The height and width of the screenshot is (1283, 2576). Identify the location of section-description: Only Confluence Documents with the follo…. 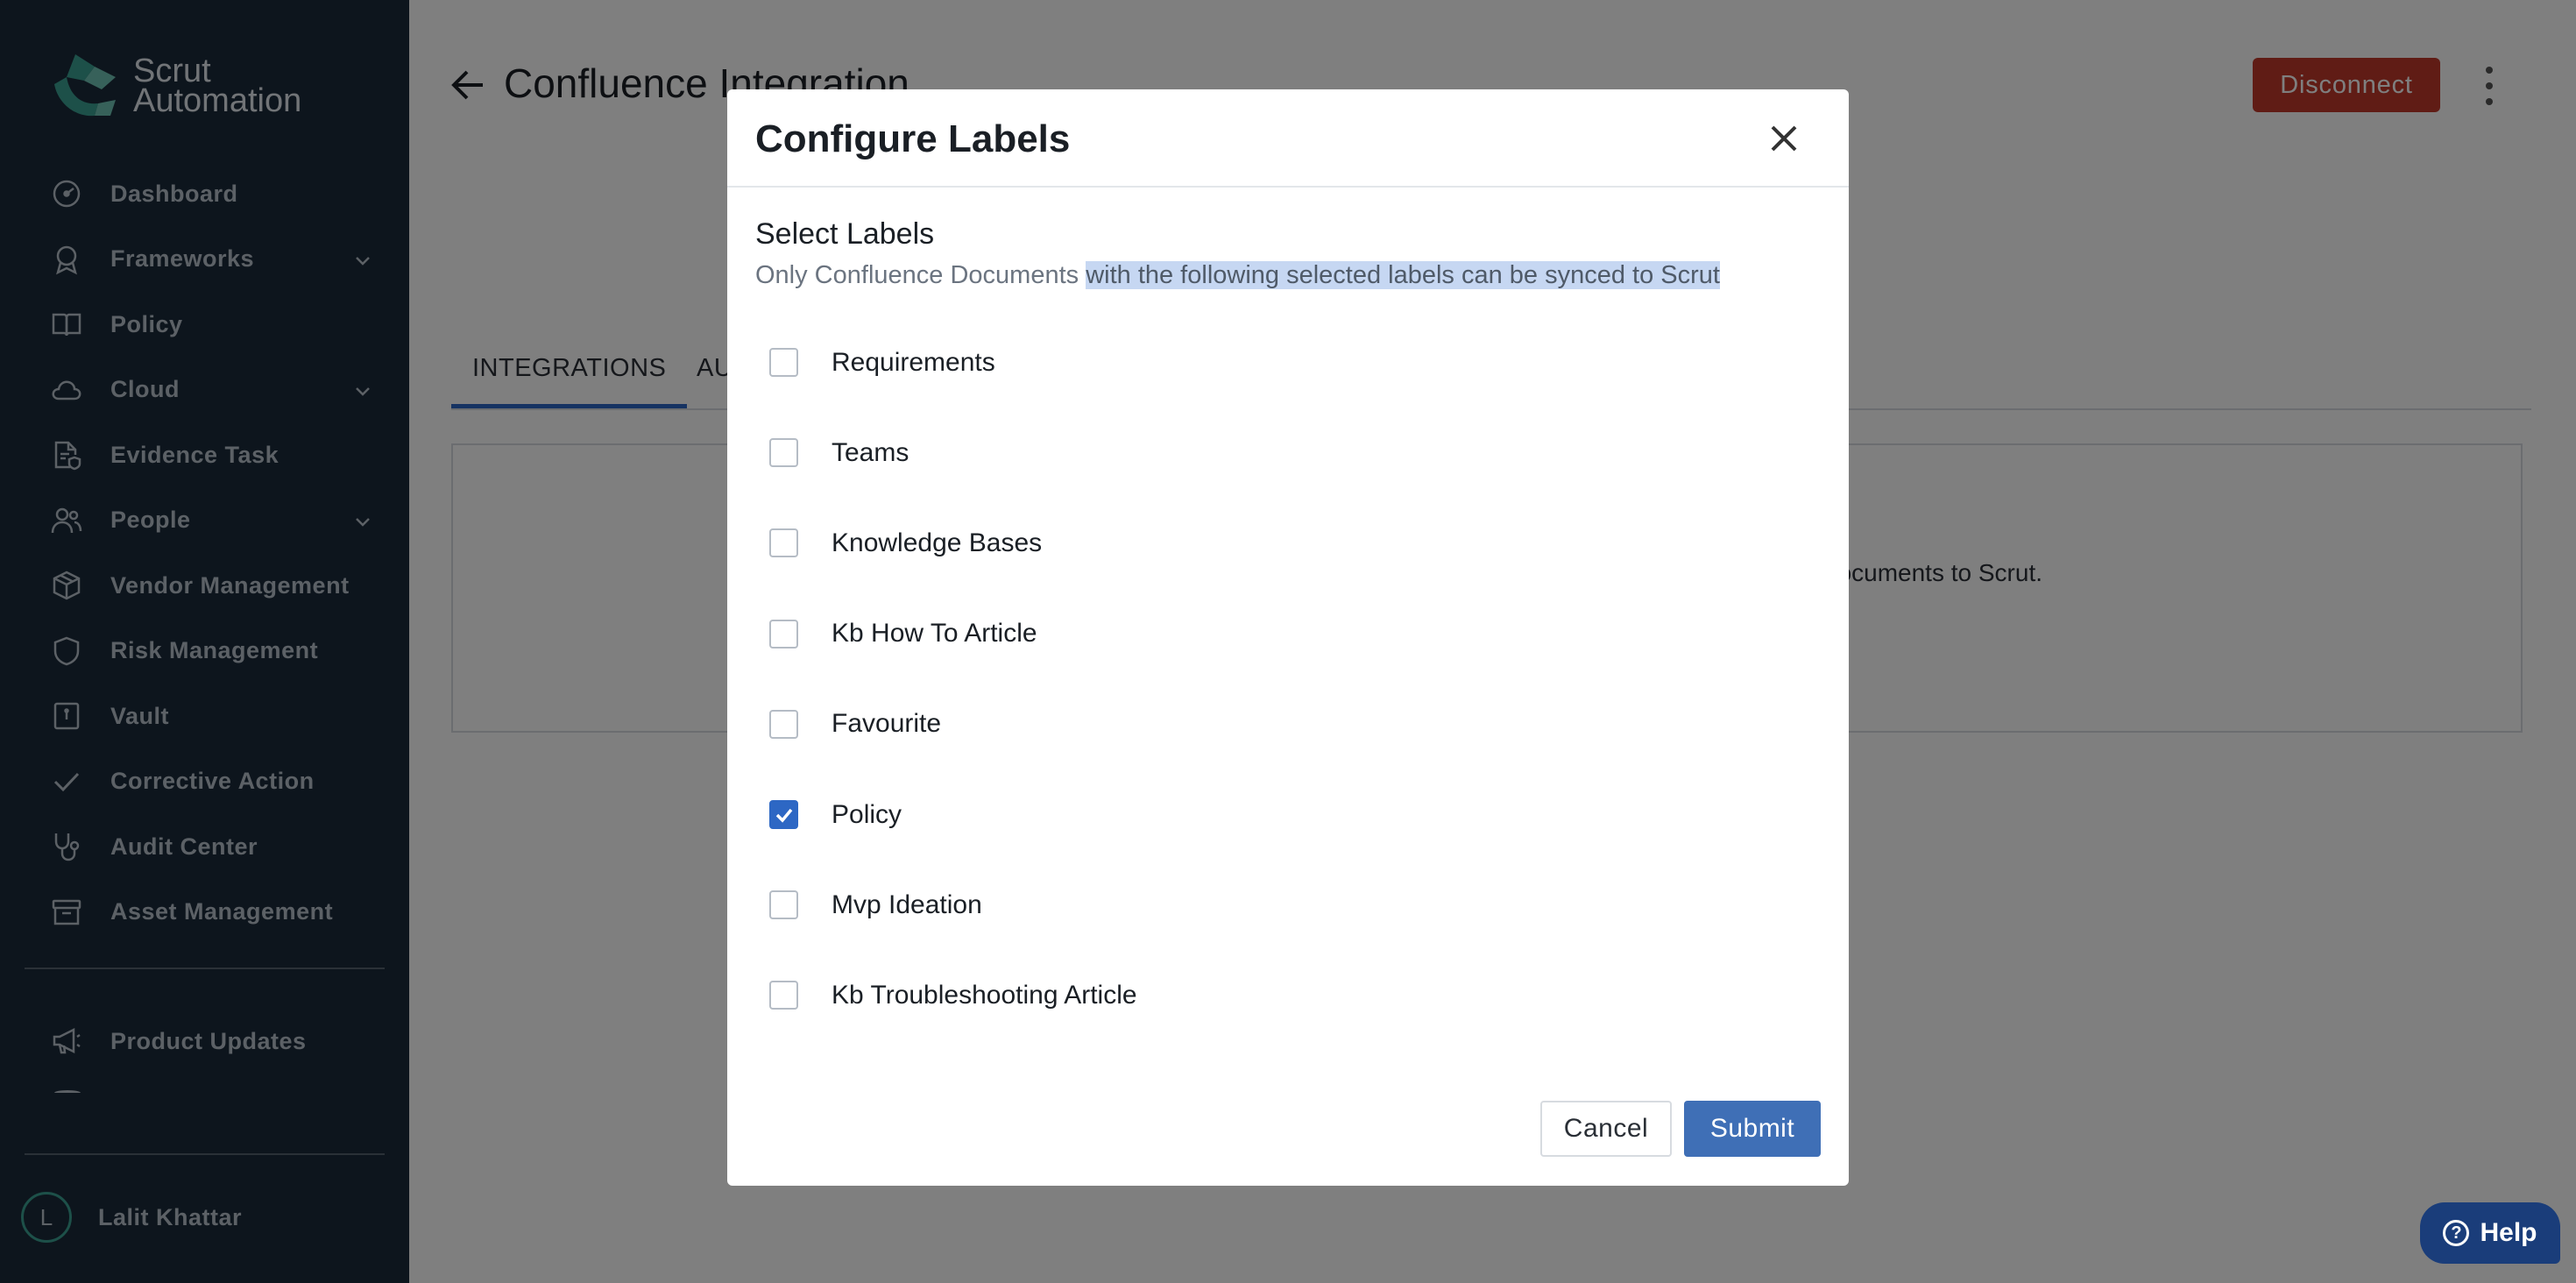
(1237, 275).